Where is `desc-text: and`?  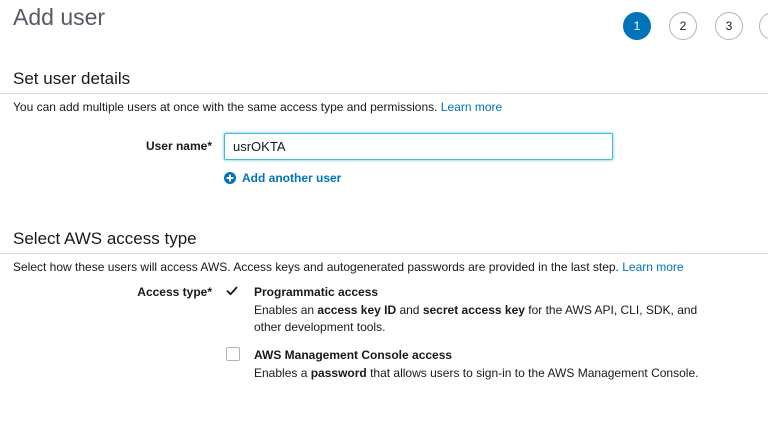
desc-text: and is located at coordinates (409, 310).